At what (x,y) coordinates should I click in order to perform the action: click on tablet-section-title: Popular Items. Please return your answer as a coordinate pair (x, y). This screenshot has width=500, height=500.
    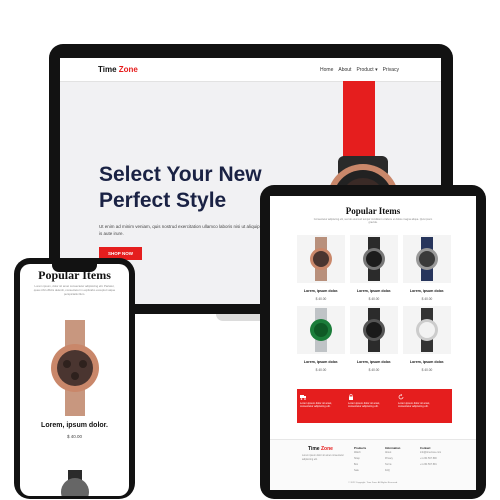
    Looking at the image, I should click on (373, 211).